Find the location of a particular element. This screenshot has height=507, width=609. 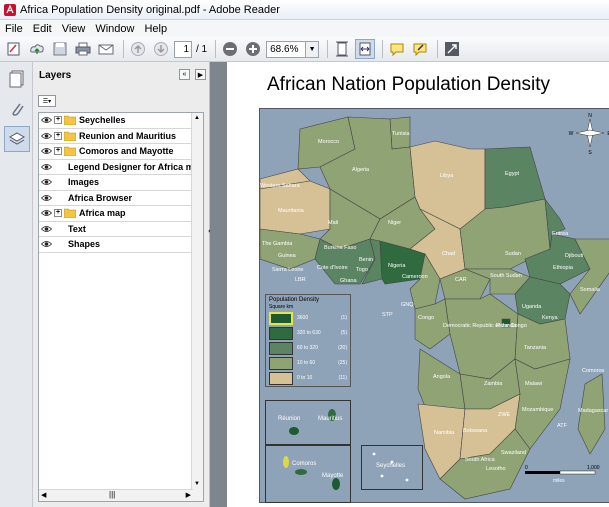

minus-circle-icon is located at coordinates (230, 49).